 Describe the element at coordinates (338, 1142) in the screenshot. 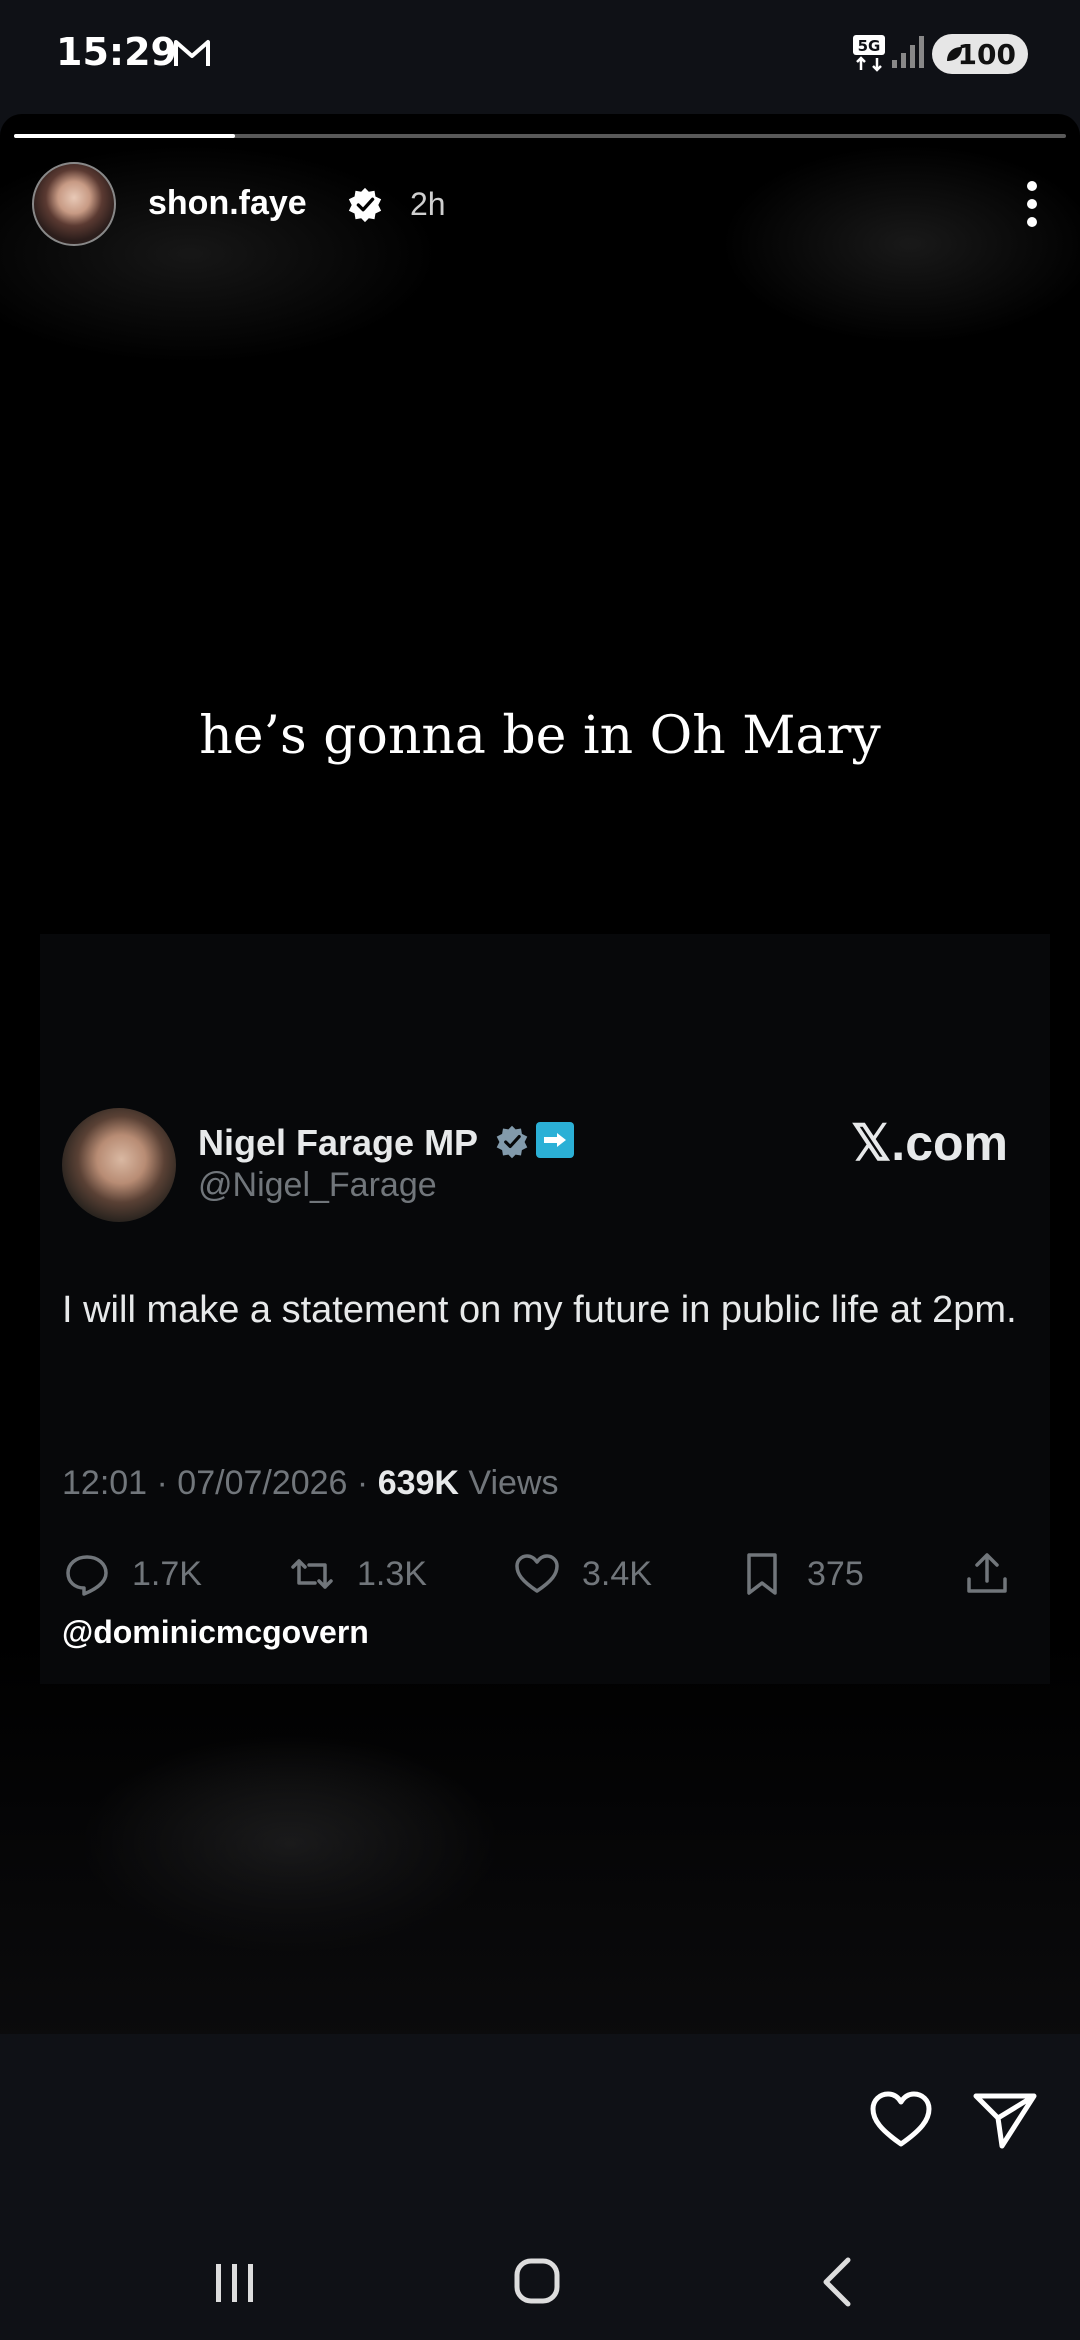

I see `tweet-author-name: Nigel Farage MP` at that location.